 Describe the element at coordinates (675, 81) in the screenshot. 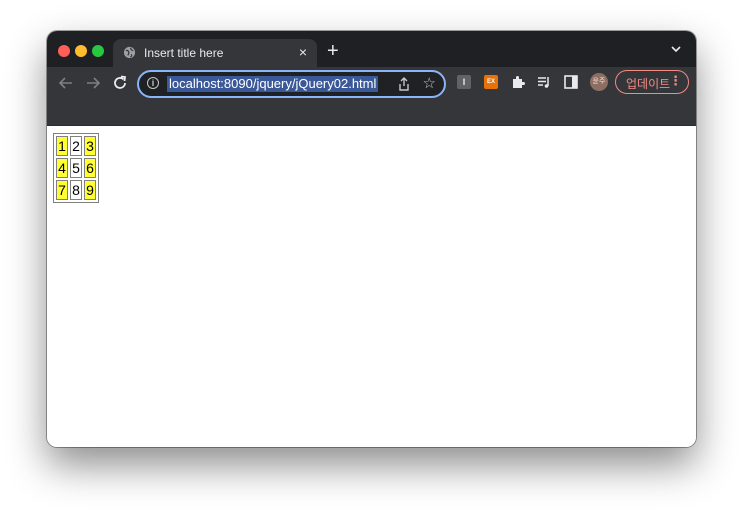

I see `more-menu-icon: ⋮` at that location.